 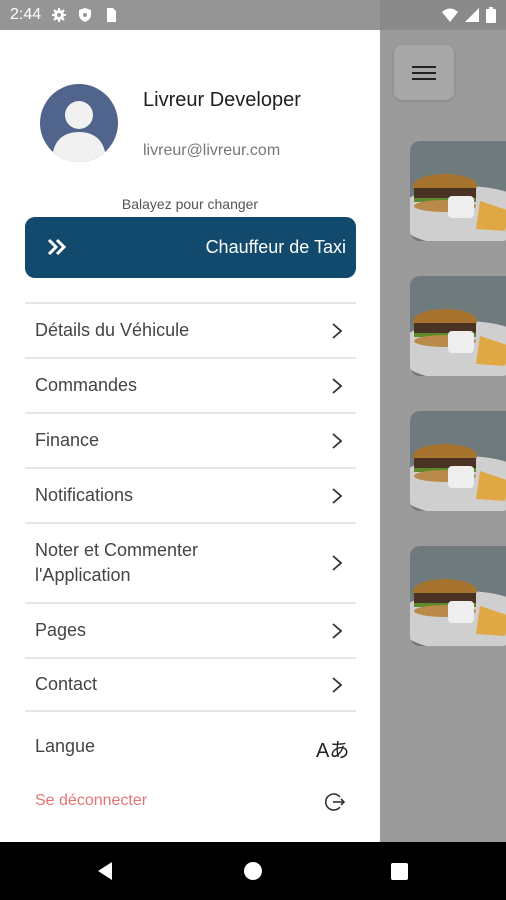 I want to click on user-name: Livreur Developer, so click(x=222, y=100).